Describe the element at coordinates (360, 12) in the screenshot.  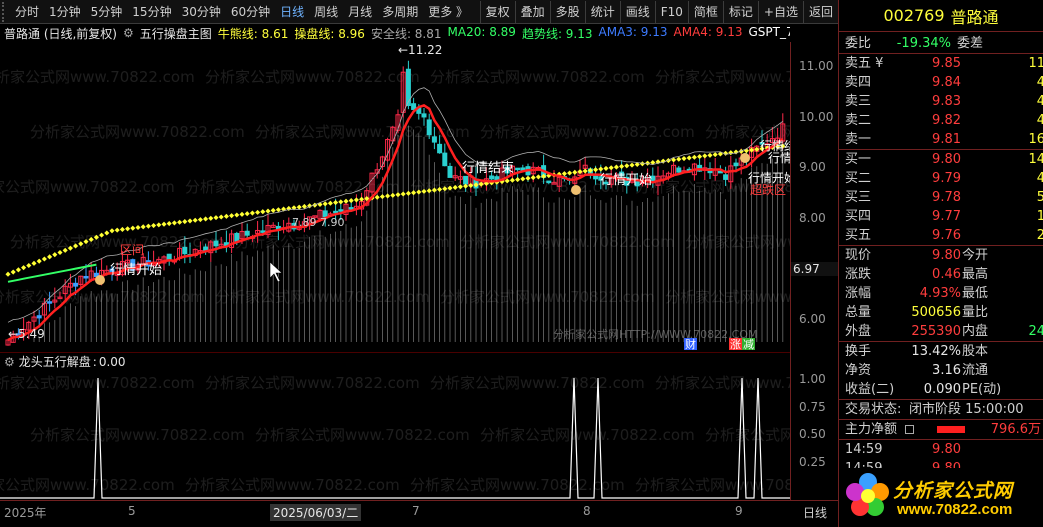
I see `timeframe-tab: 月线` at that location.